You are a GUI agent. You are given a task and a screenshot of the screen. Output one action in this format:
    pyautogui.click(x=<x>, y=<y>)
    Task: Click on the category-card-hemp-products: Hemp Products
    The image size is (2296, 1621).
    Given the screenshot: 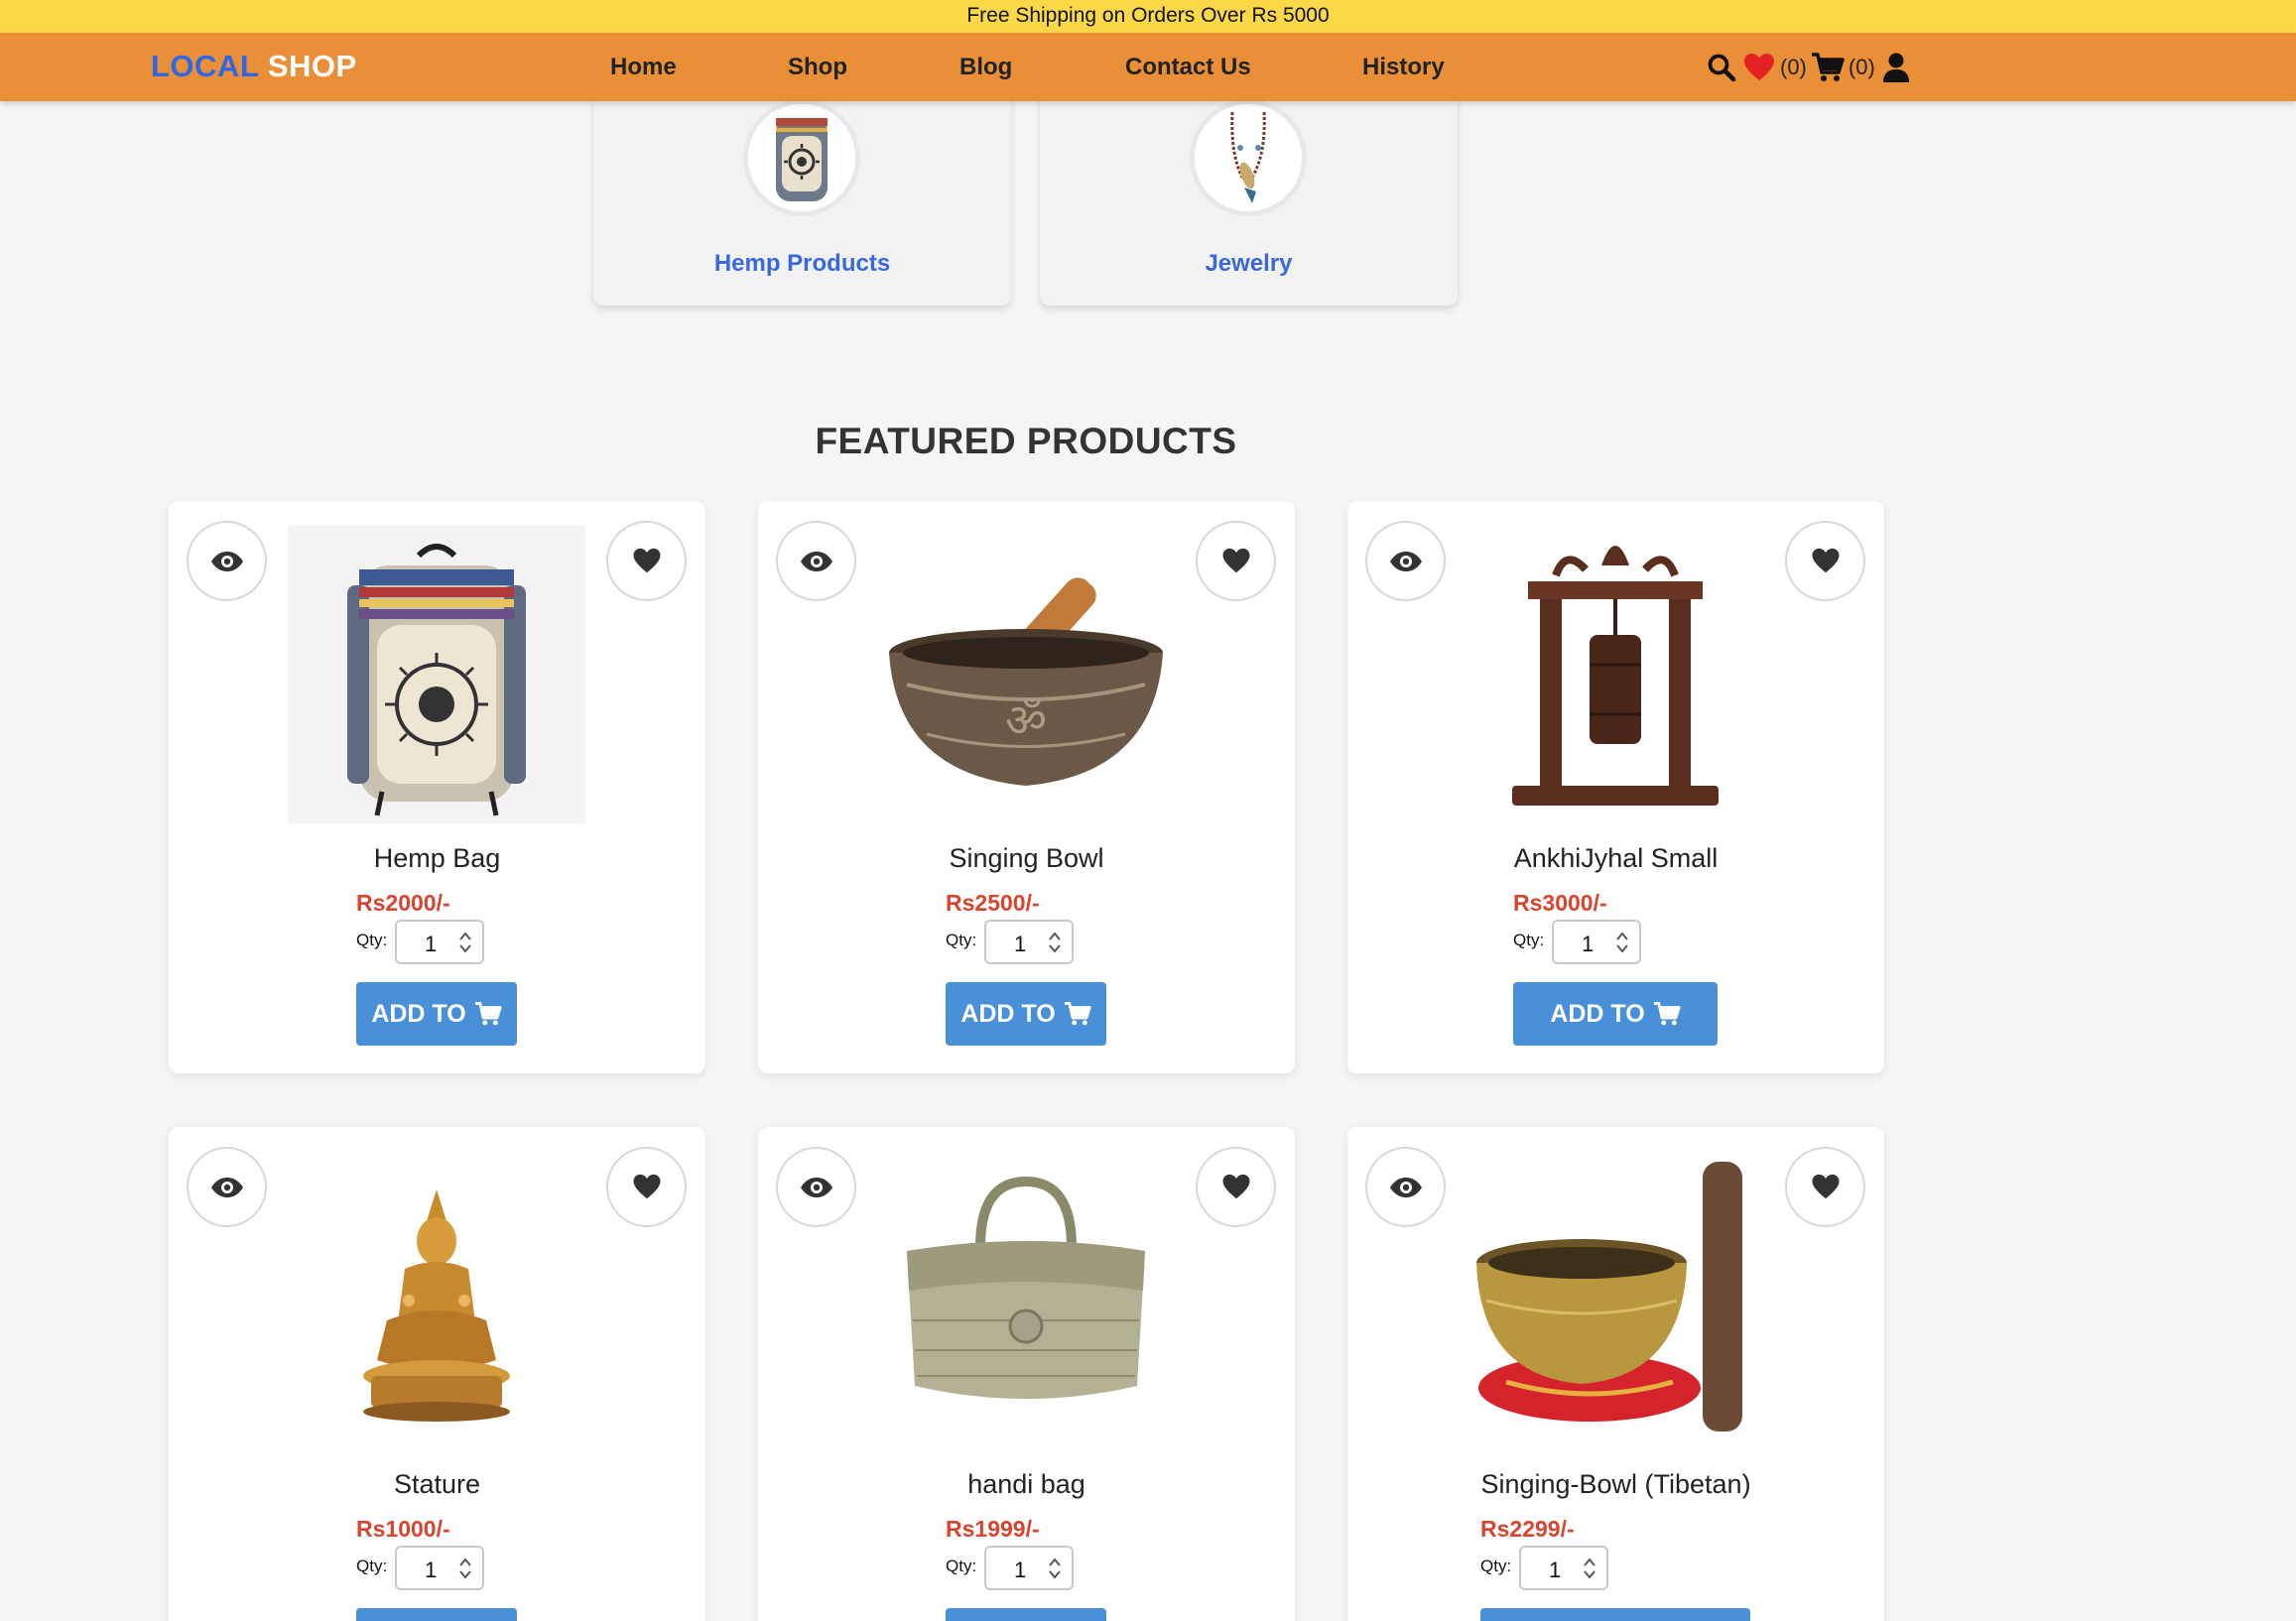 What is the action you would take?
    pyautogui.click(x=802, y=187)
    